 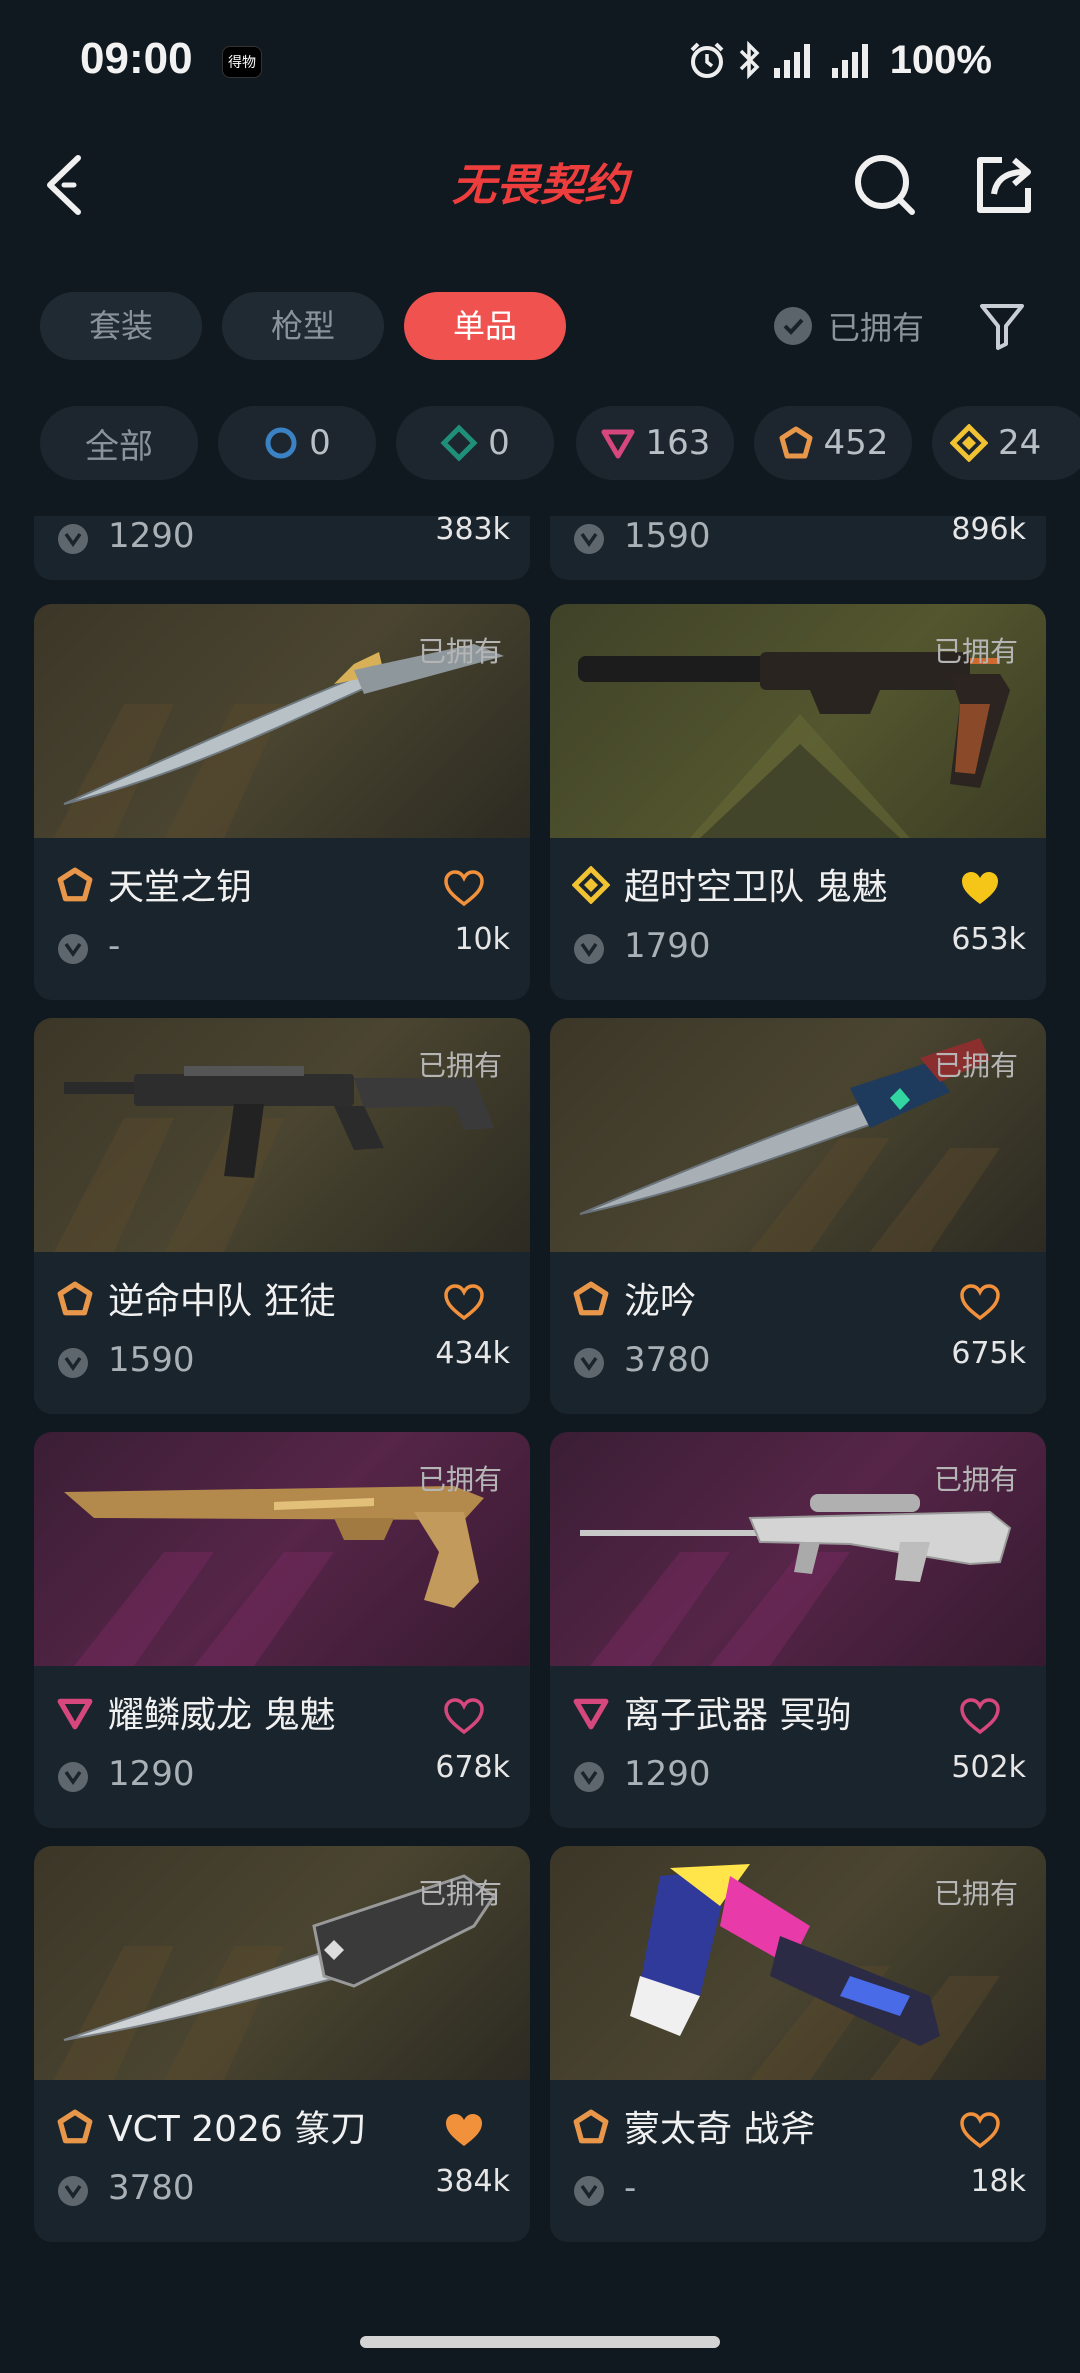 What do you see at coordinates (660, 1301) in the screenshot?
I see `item-name: 泷吟` at bounding box center [660, 1301].